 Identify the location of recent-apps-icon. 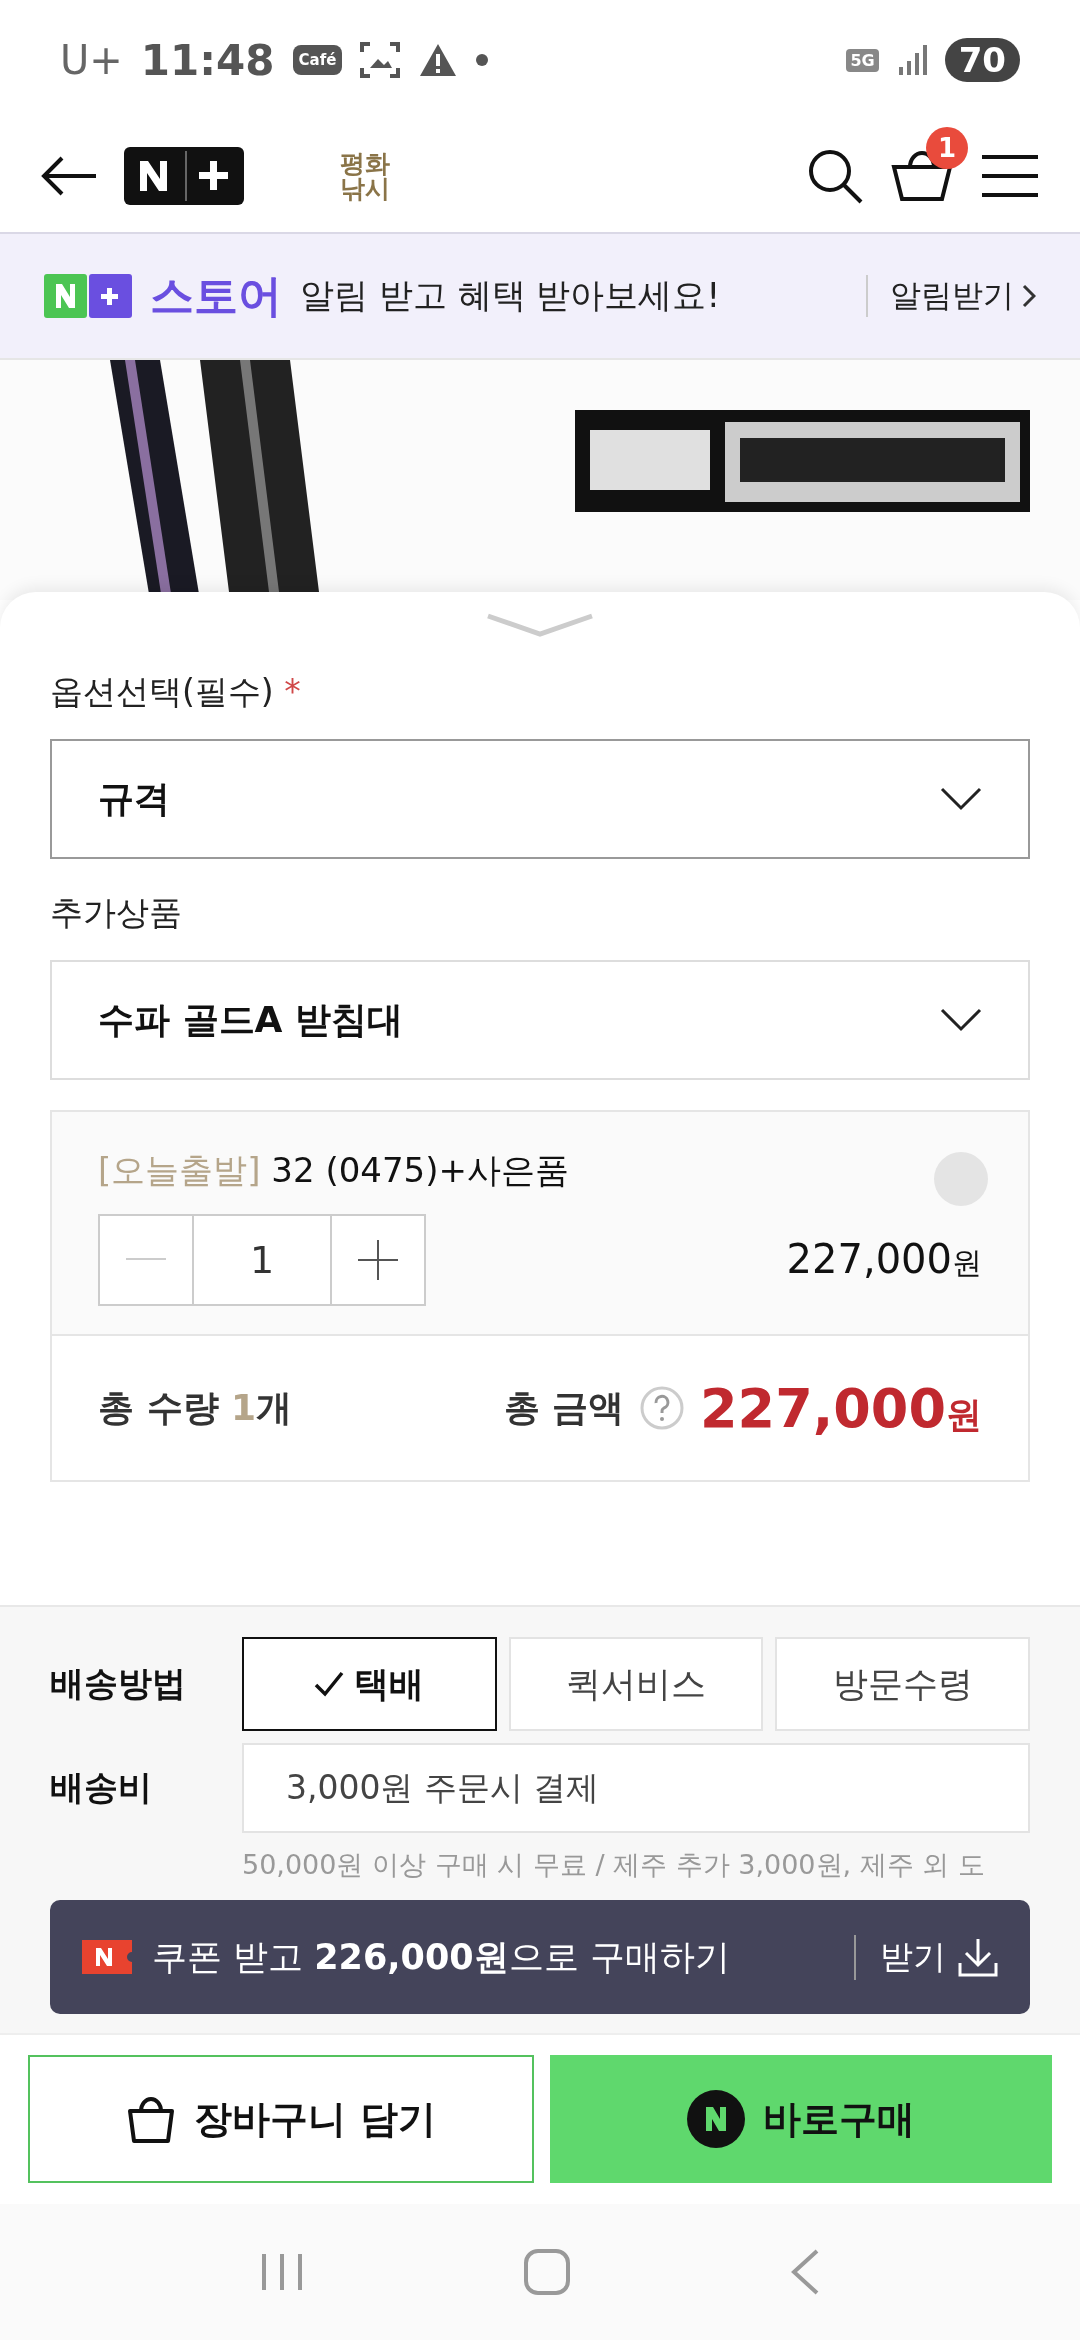
(281, 2272).